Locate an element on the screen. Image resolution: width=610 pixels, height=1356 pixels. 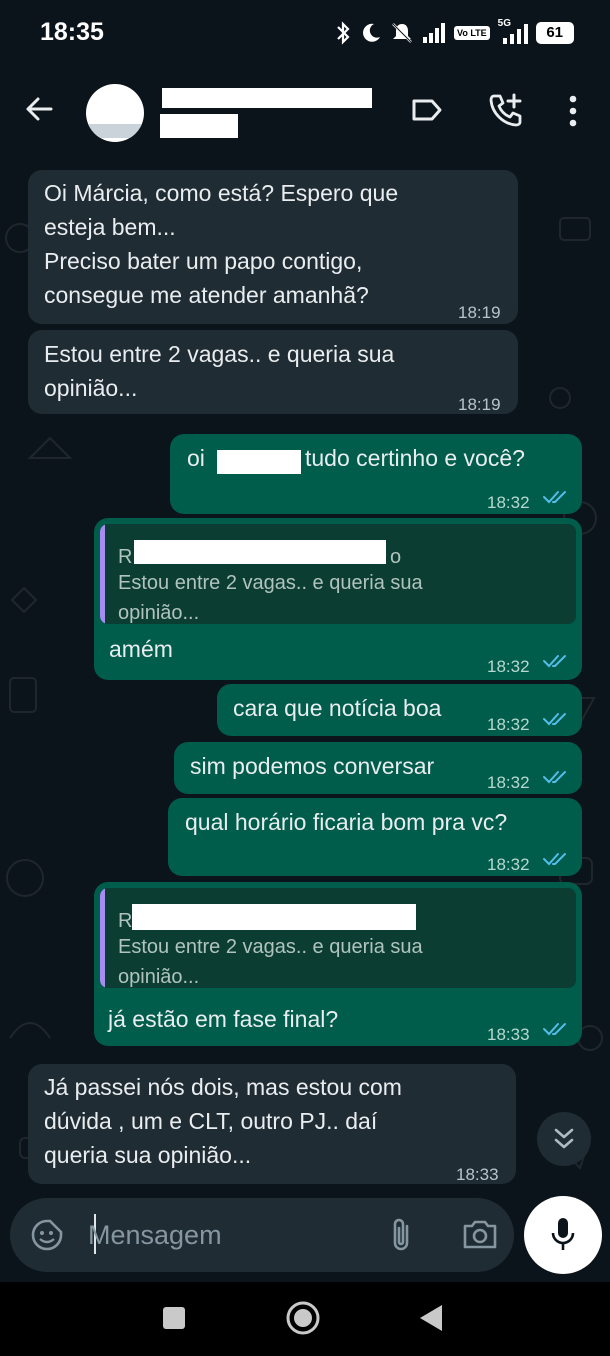
status-bar: 18:35 Vo LTE 5G 61 is located at coordinates (305, 32).